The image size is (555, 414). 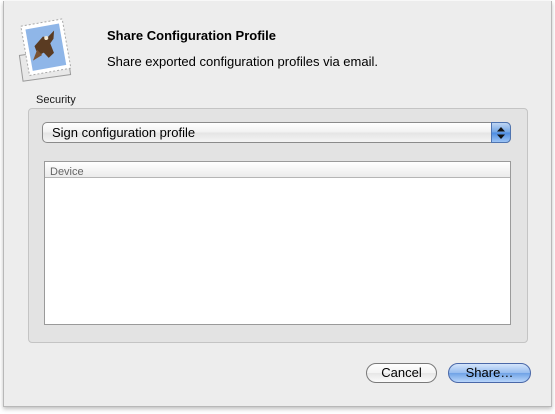 What do you see at coordinates (501, 132) in the screenshot?
I see `popup-up-down-arrows-icon` at bounding box center [501, 132].